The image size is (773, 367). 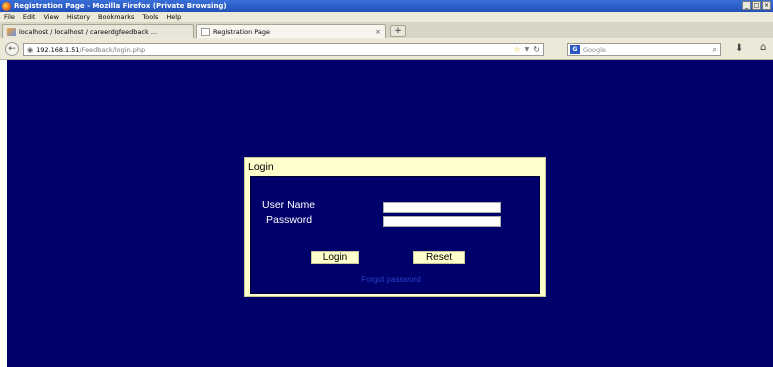 I want to click on url-path: /Feedback/login.php, so click(x=112, y=49).